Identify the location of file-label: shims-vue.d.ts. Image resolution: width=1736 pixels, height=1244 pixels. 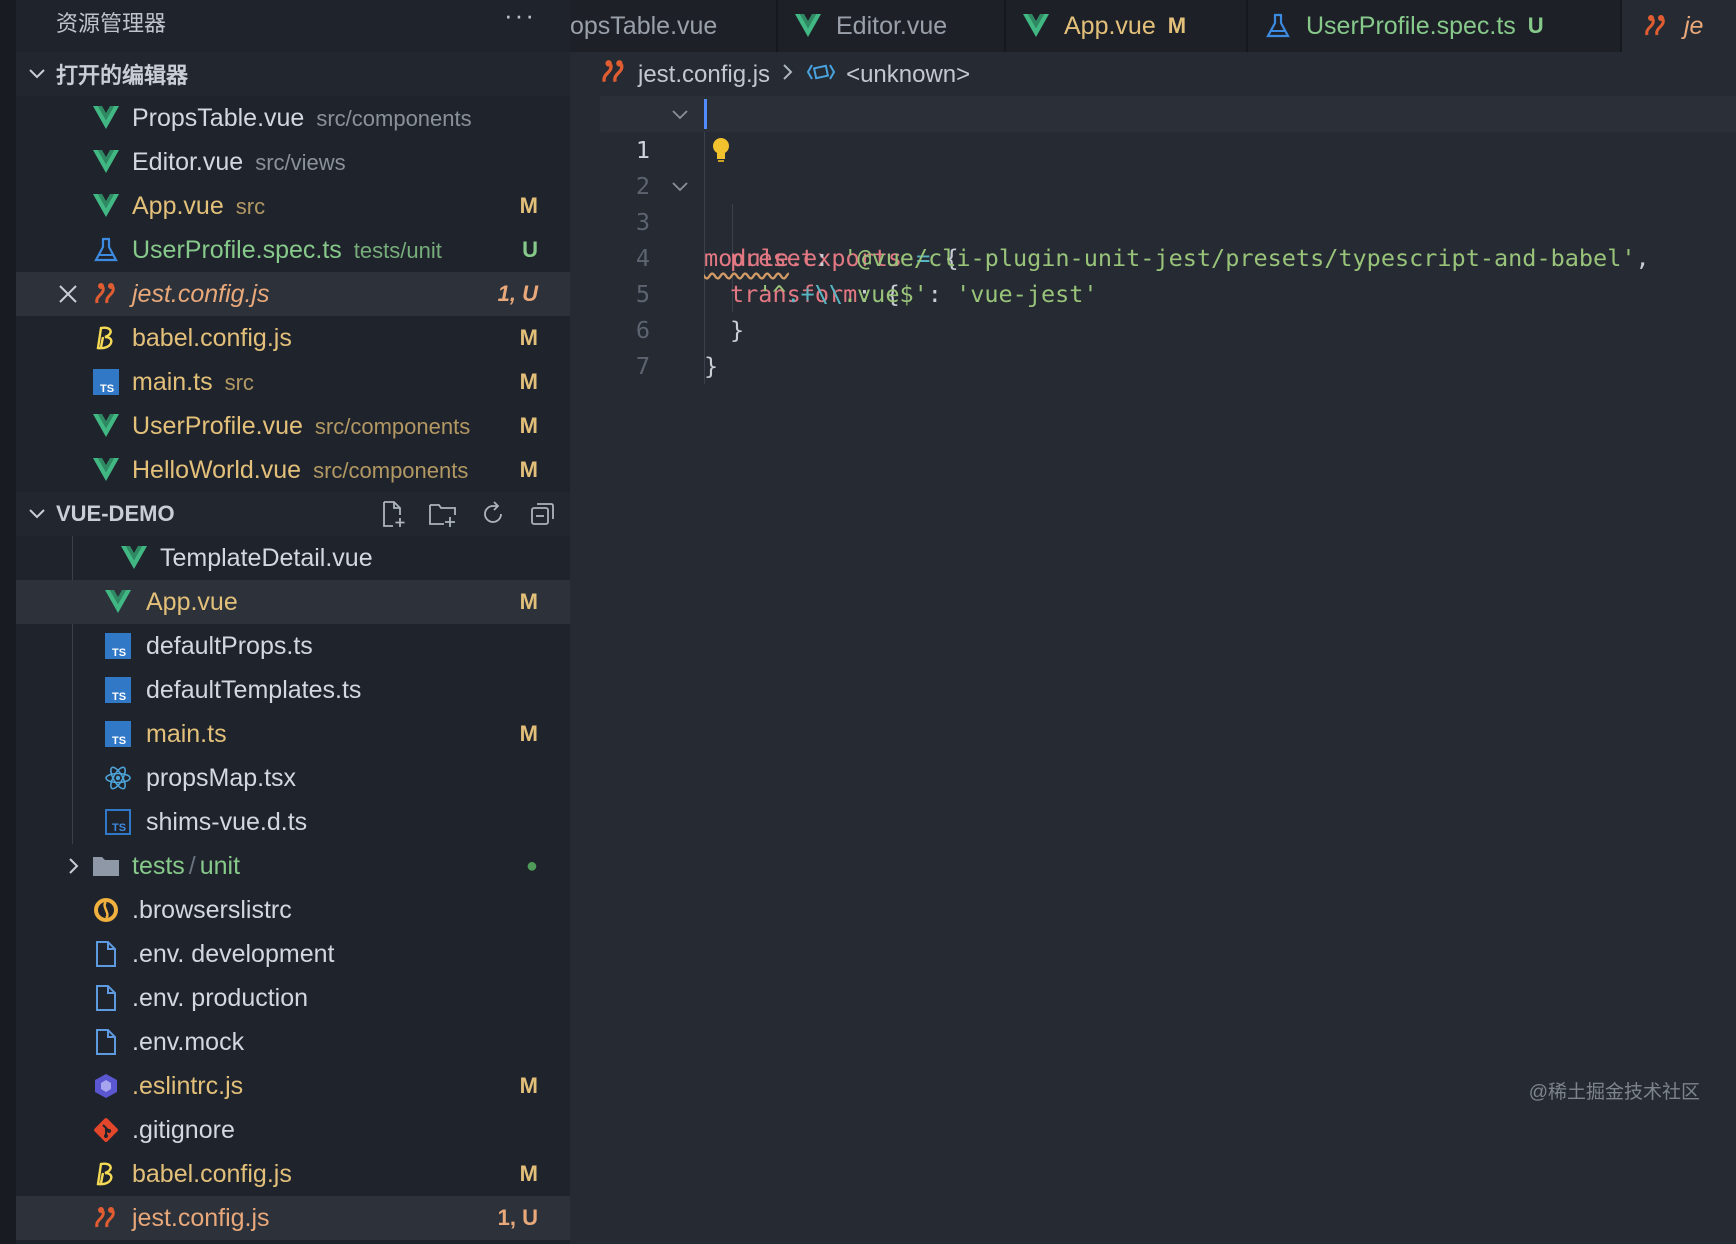
(227, 822).